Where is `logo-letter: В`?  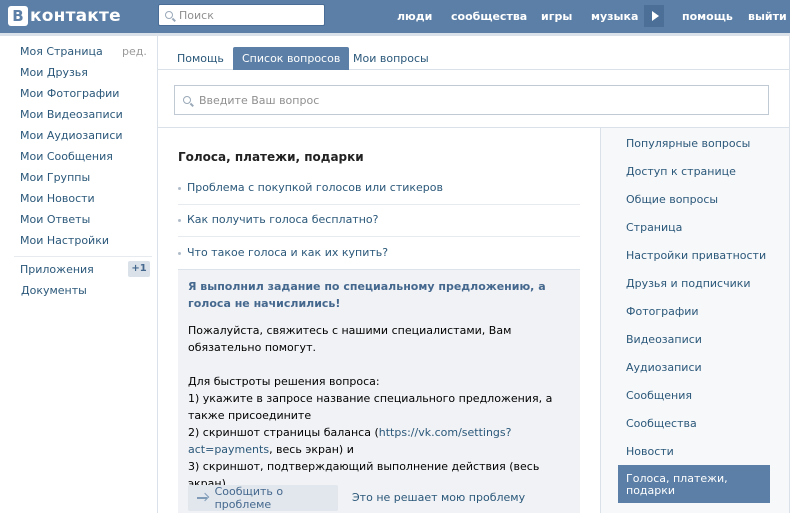
logo-letter: В is located at coordinates (18, 16).